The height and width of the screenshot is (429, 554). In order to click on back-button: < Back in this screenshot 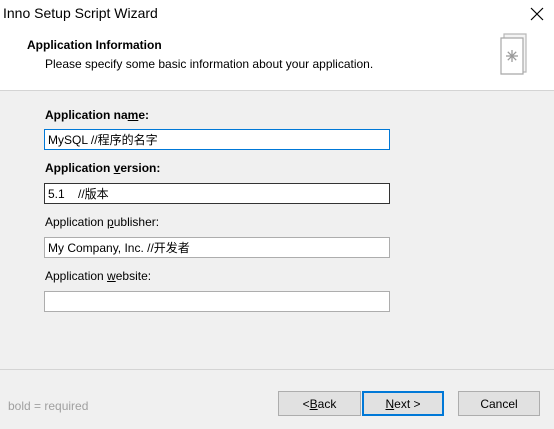, I will do `click(319, 403)`.